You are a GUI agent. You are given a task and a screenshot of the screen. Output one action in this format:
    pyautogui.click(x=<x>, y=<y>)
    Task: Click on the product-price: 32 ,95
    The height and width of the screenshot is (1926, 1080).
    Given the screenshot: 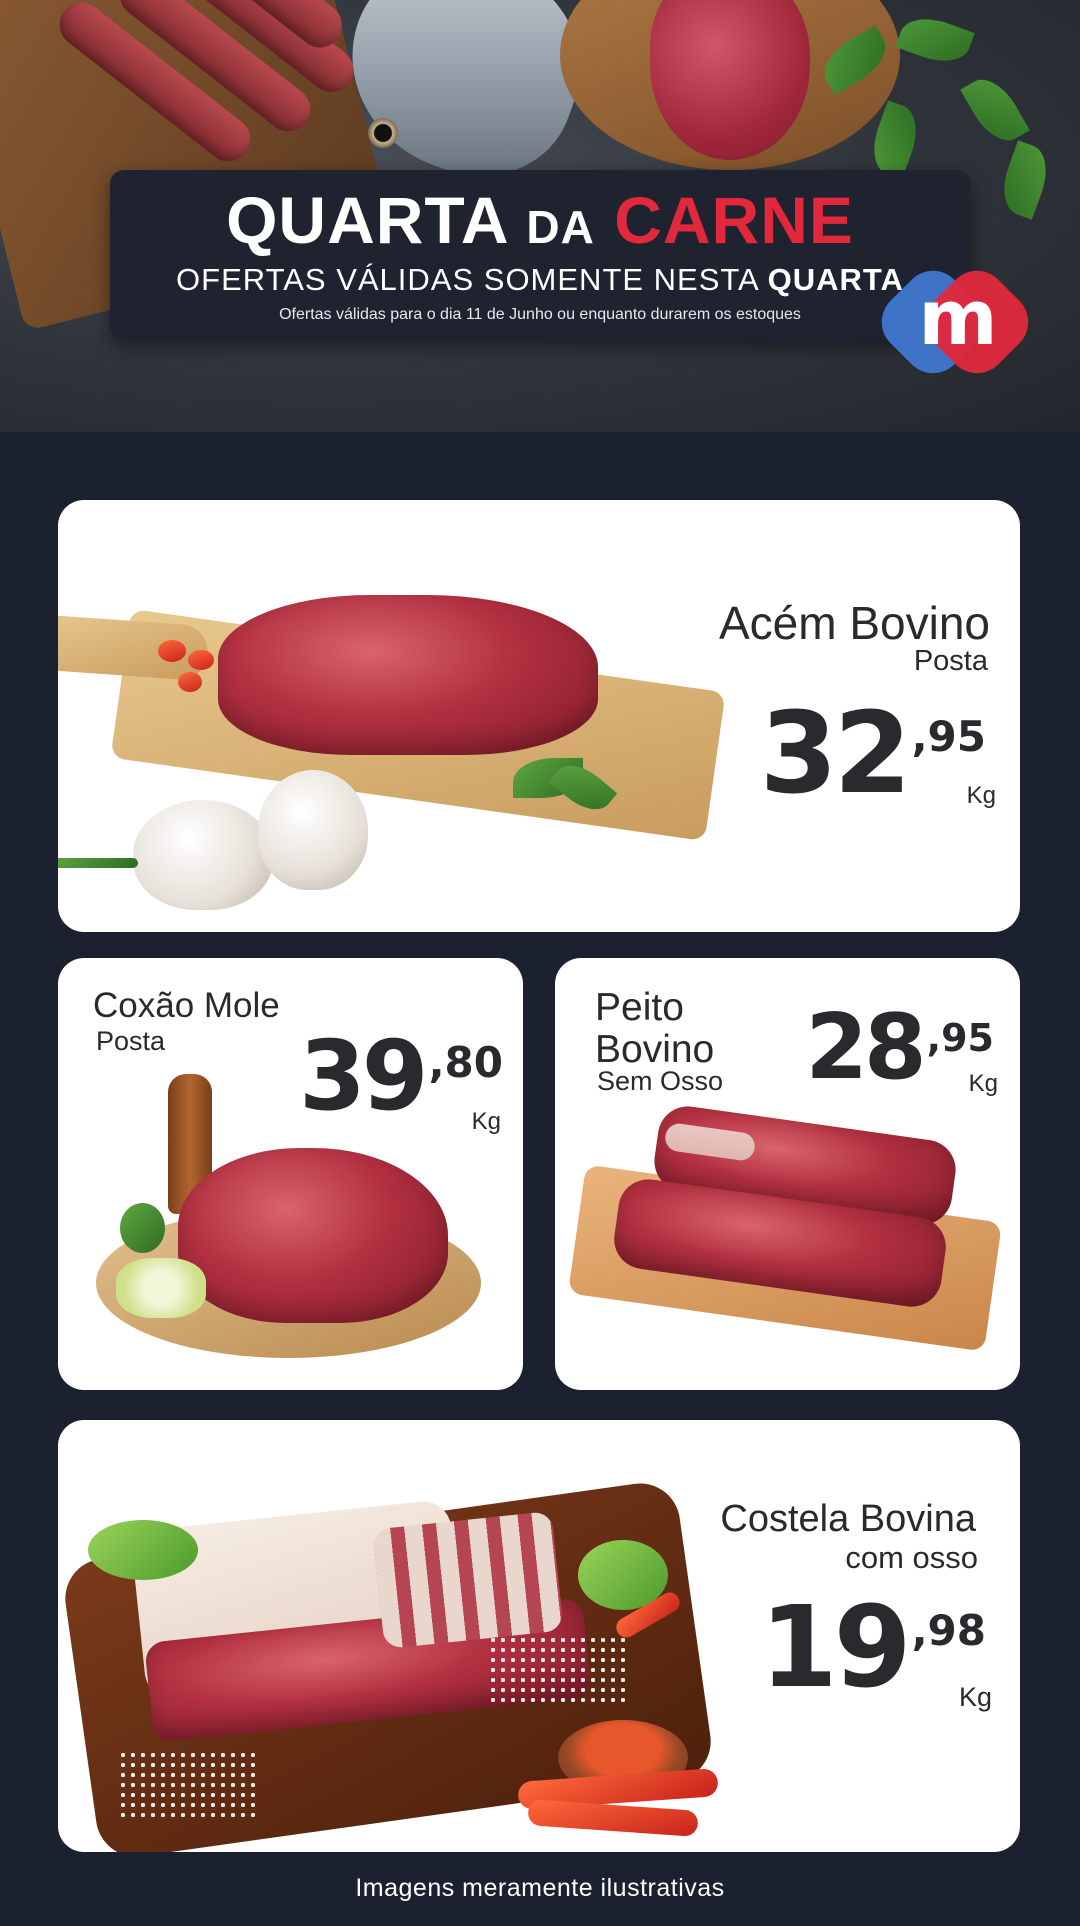 What is the action you would take?
    pyautogui.click(x=873, y=754)
    